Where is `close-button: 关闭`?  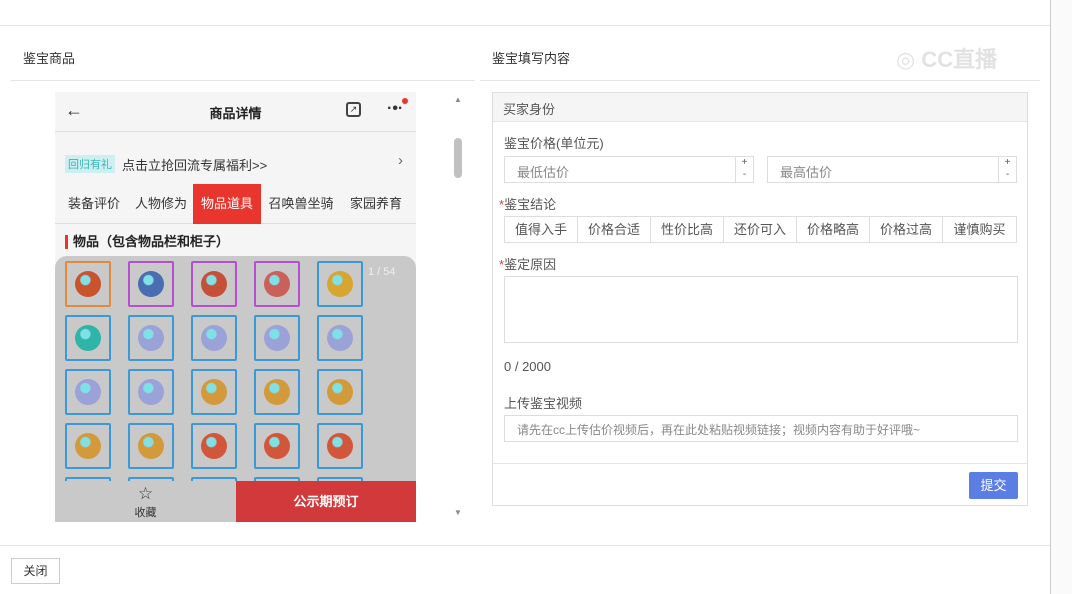 close-button: 关闭 is located at coordinates (35, 571).